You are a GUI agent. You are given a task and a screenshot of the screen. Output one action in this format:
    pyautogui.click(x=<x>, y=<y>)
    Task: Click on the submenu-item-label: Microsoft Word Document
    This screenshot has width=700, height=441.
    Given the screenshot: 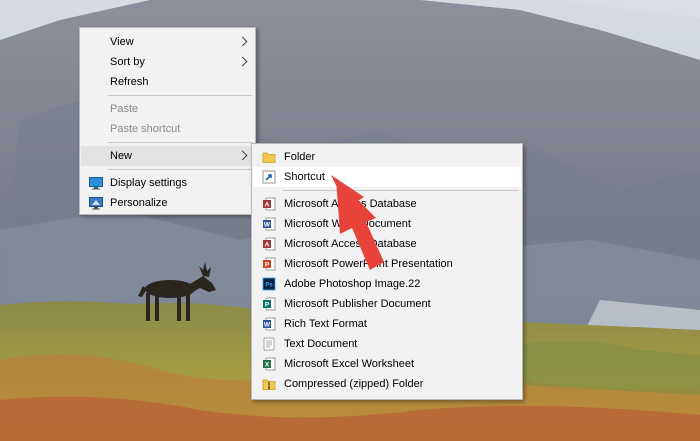 What is the action you would take?
    pyautogui.click(x=347, y=224)
    